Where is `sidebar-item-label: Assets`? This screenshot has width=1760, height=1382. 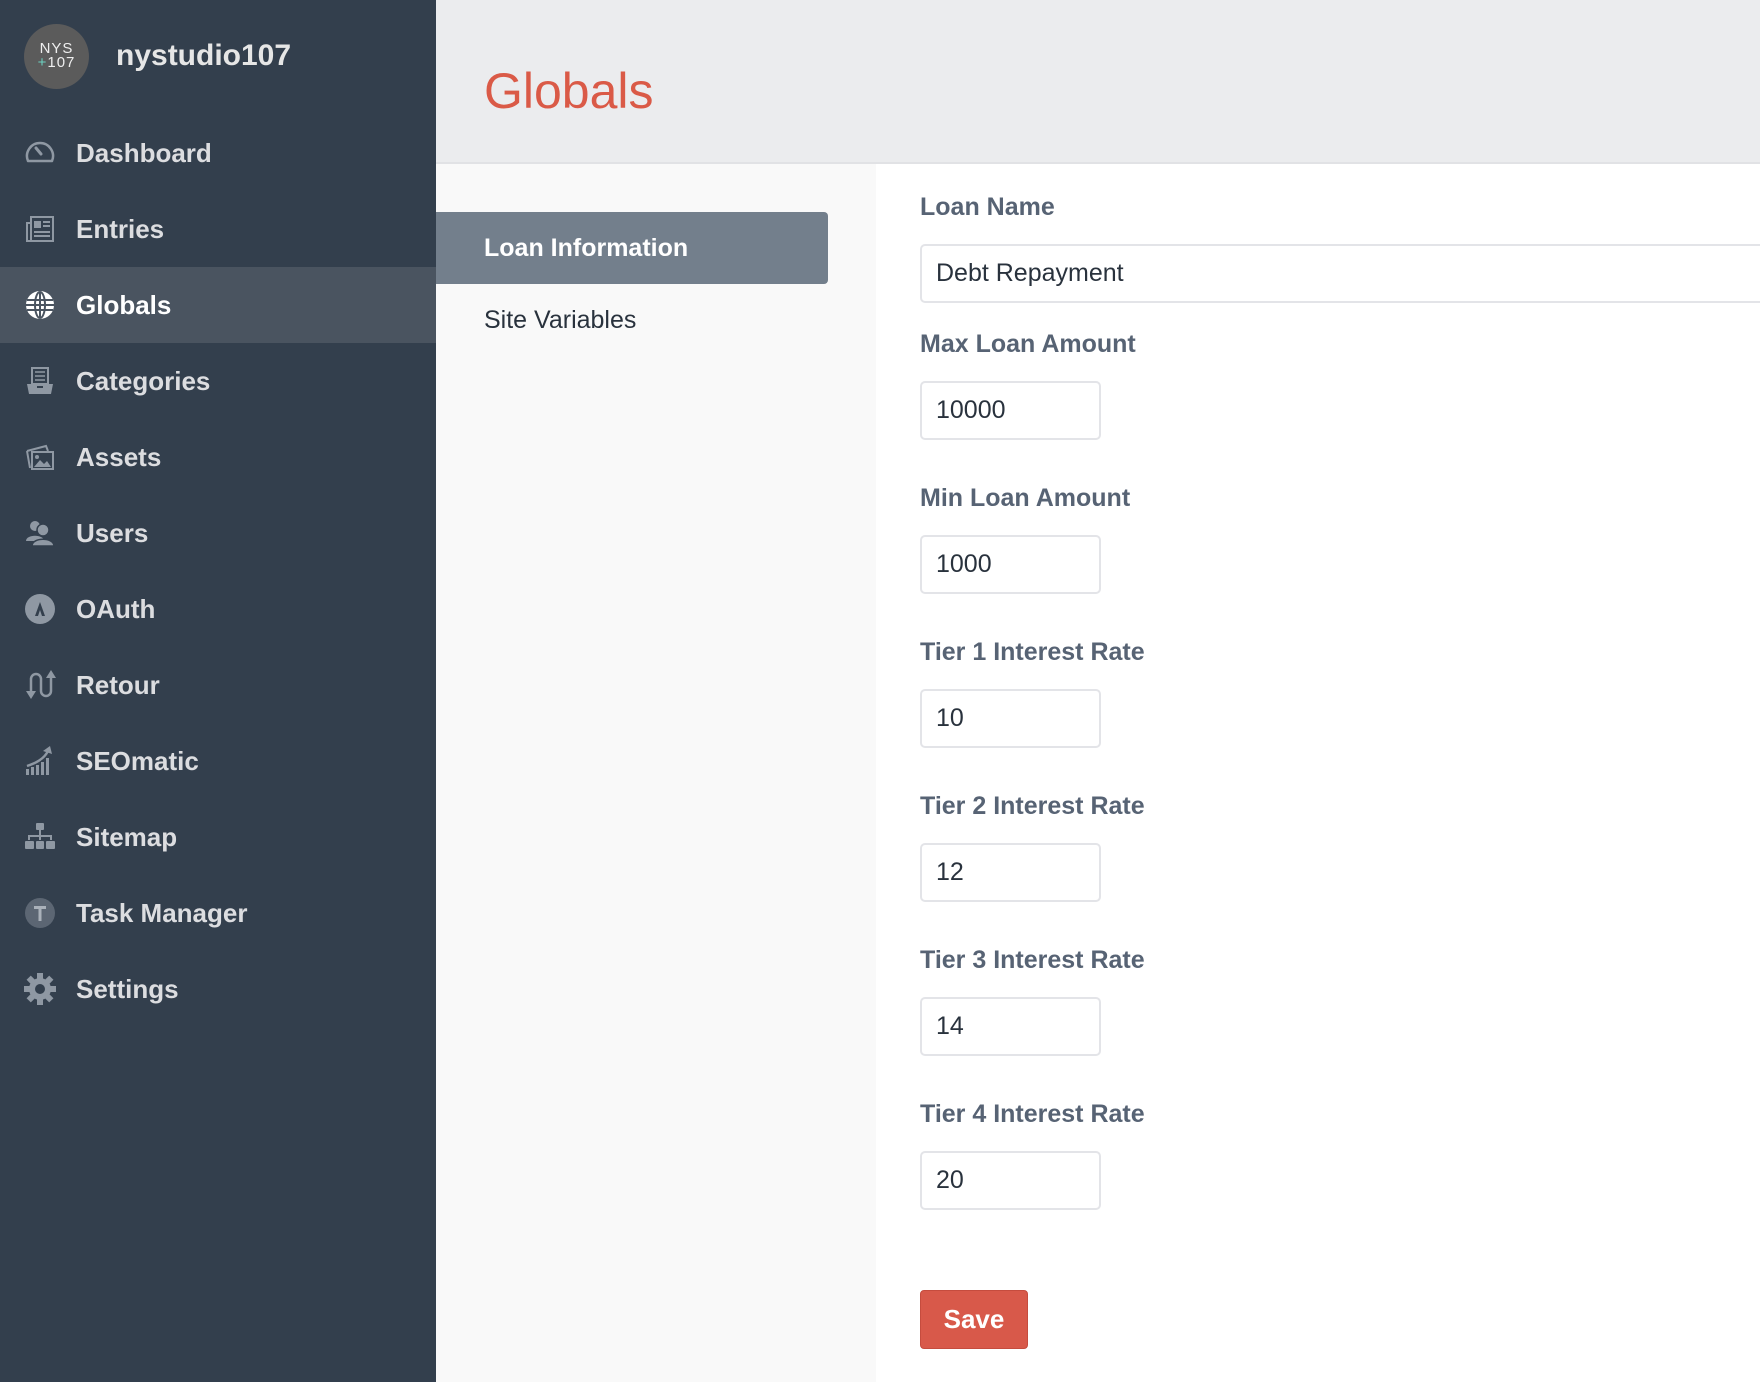 sidebar-item-label: Assets is located at coordinates (119, 456).